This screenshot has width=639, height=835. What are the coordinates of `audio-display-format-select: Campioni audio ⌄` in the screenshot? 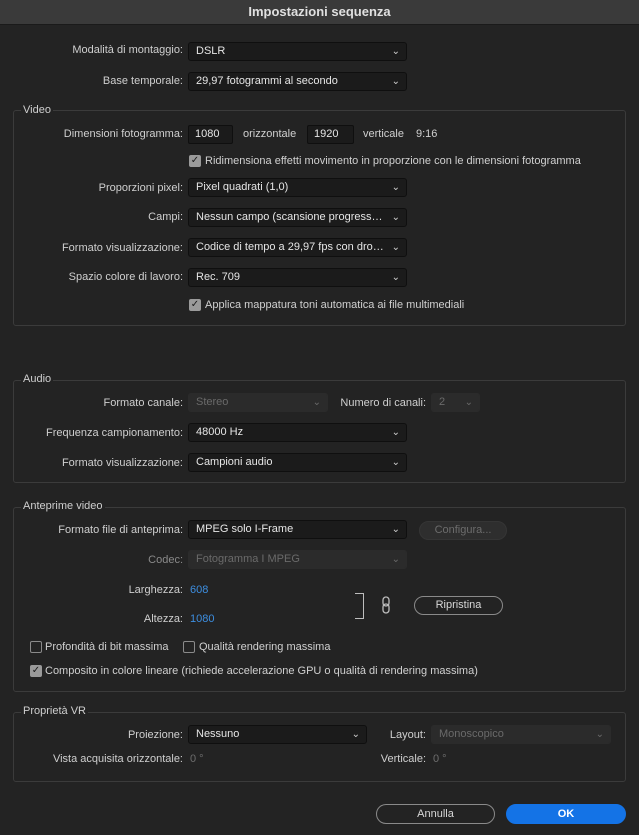 It's located at (297, 462).